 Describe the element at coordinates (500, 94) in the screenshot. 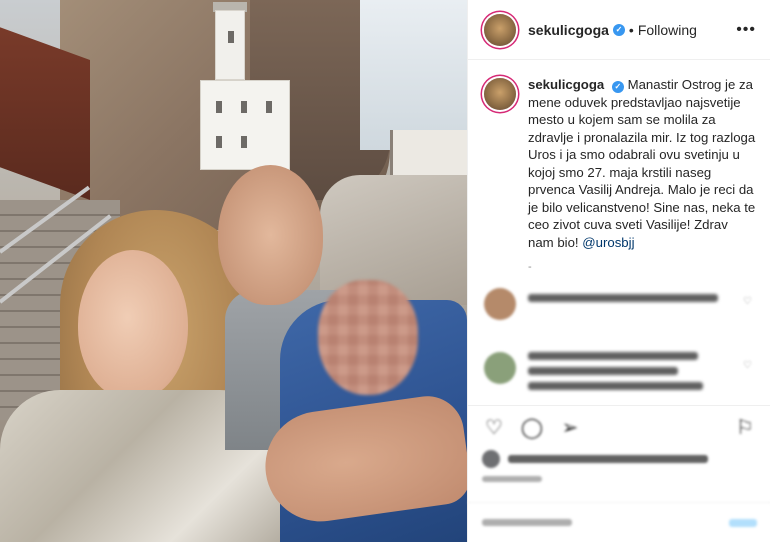

I see `caption-author-avatar` at that location.